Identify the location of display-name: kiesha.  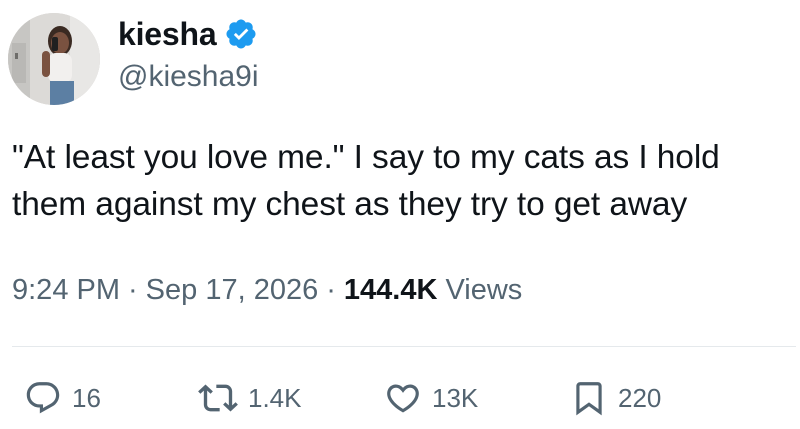
(167, 34).